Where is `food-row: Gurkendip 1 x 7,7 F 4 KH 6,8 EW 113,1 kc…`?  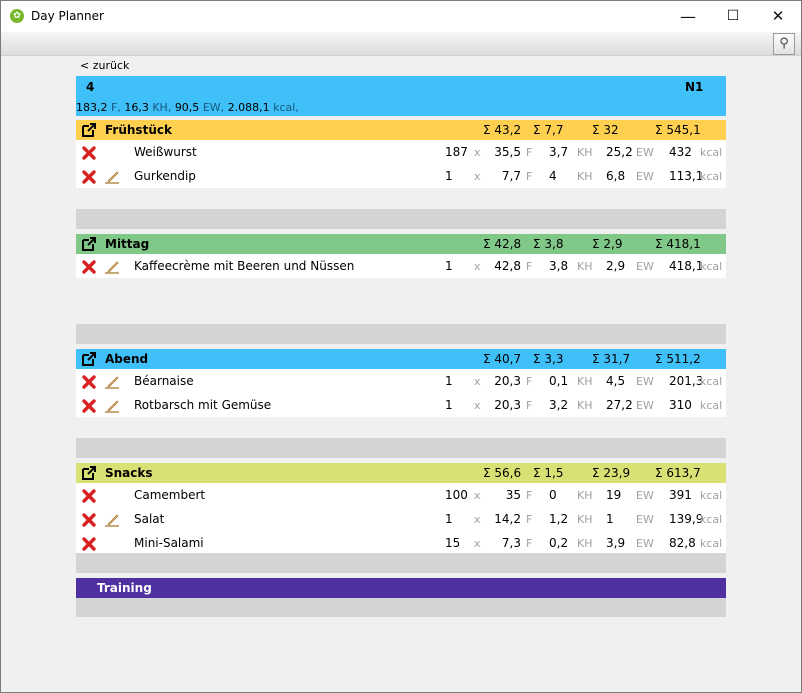
food-row: Gurkendip 1 x 7,7 F 4 KH 6,8 EW 113,1 kc… is located at coordinates (401, 176).